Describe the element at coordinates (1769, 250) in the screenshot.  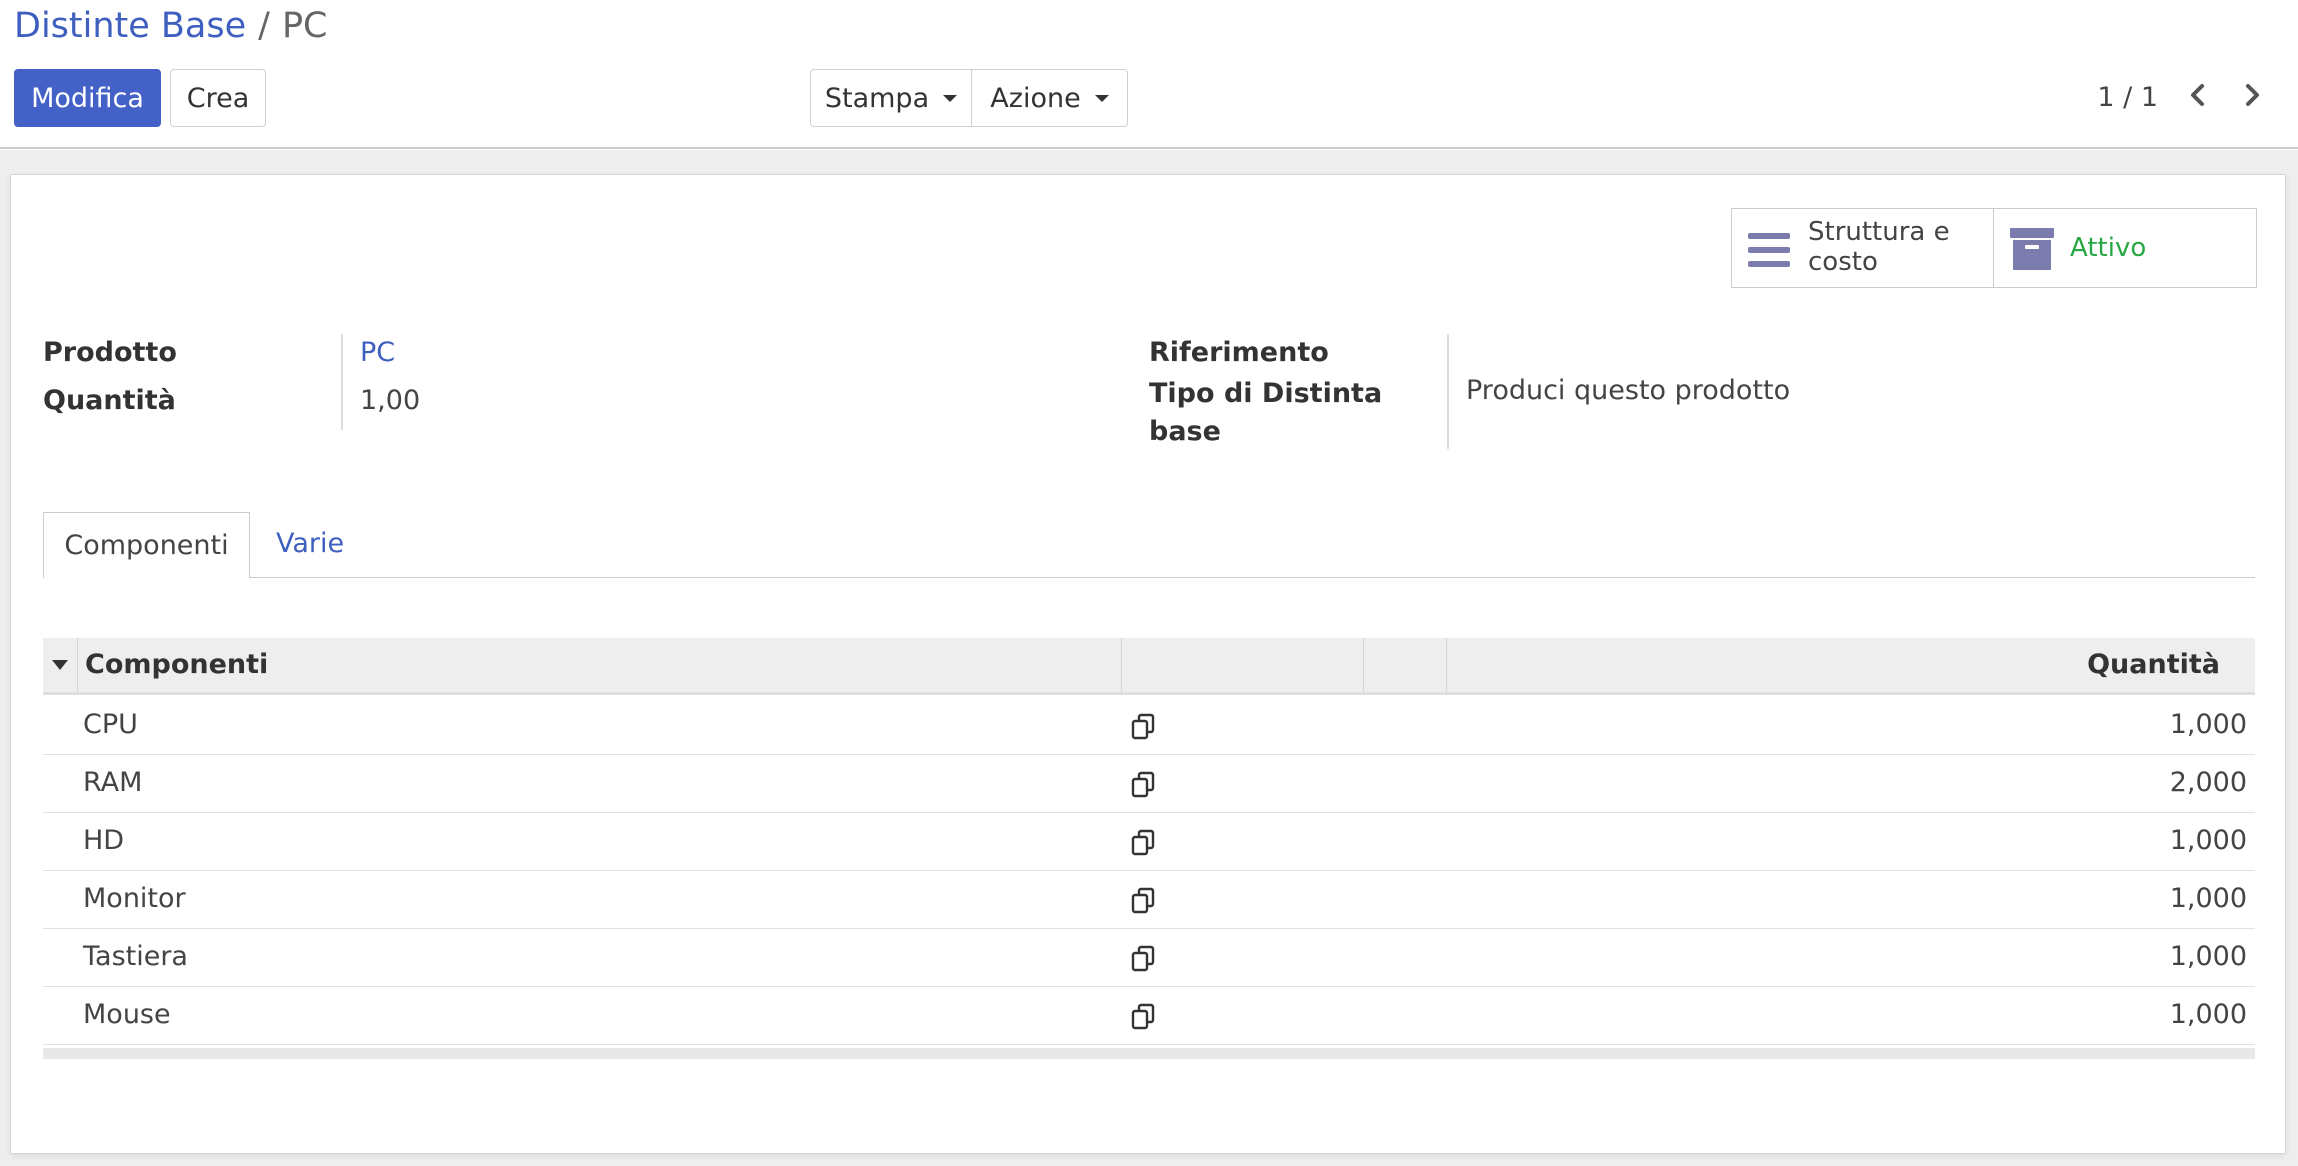
I see `bars-icon` at that location.